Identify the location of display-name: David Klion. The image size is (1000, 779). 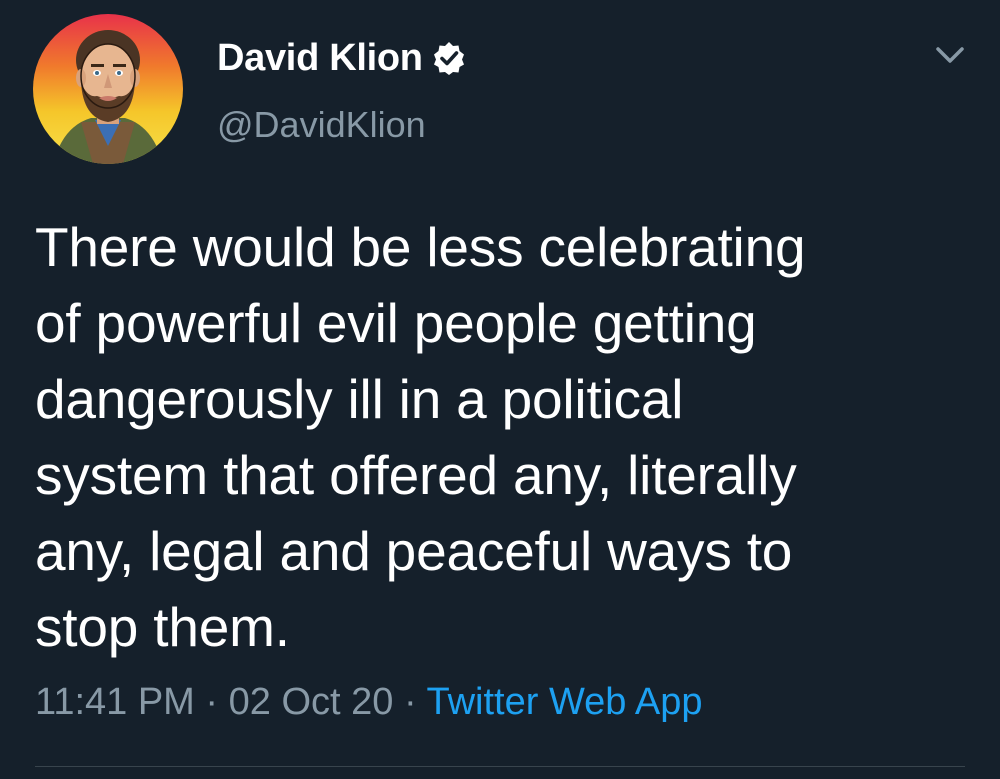
(320, 57).